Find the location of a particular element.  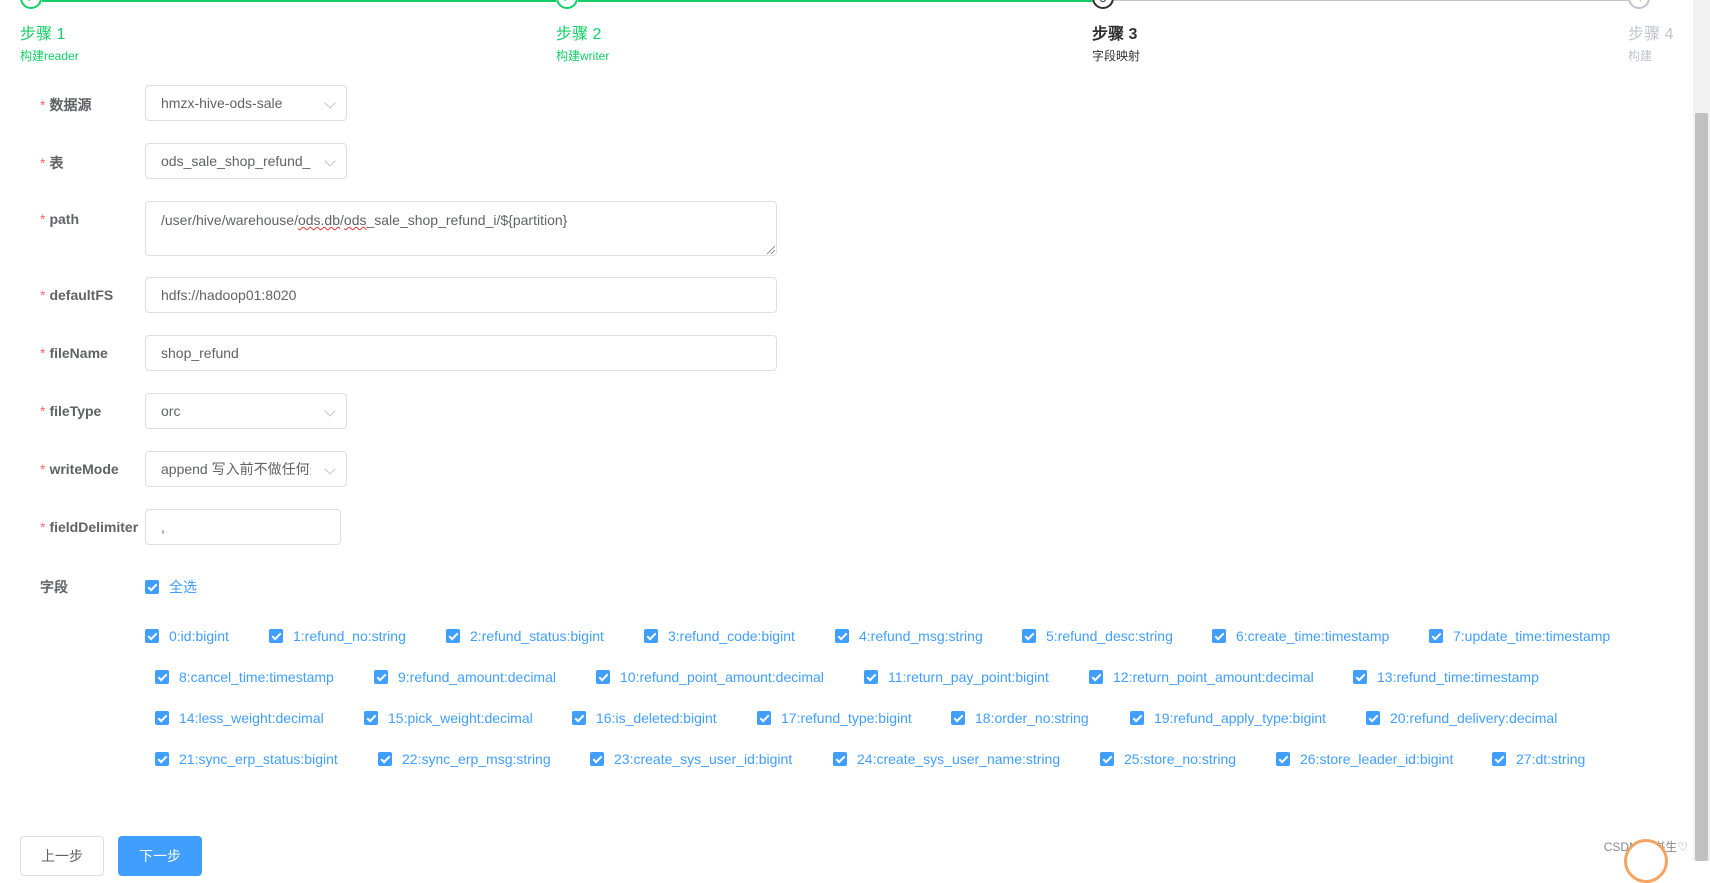

field-checkbox: 6:create_time:timestamp is located at coordinates (1300, 636).